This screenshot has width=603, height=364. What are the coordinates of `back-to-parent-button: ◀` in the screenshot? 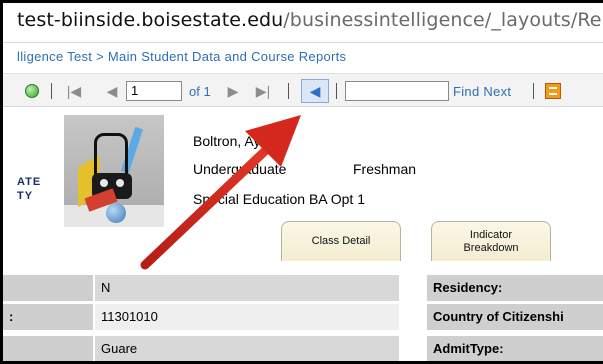 It's located at (315, 91).